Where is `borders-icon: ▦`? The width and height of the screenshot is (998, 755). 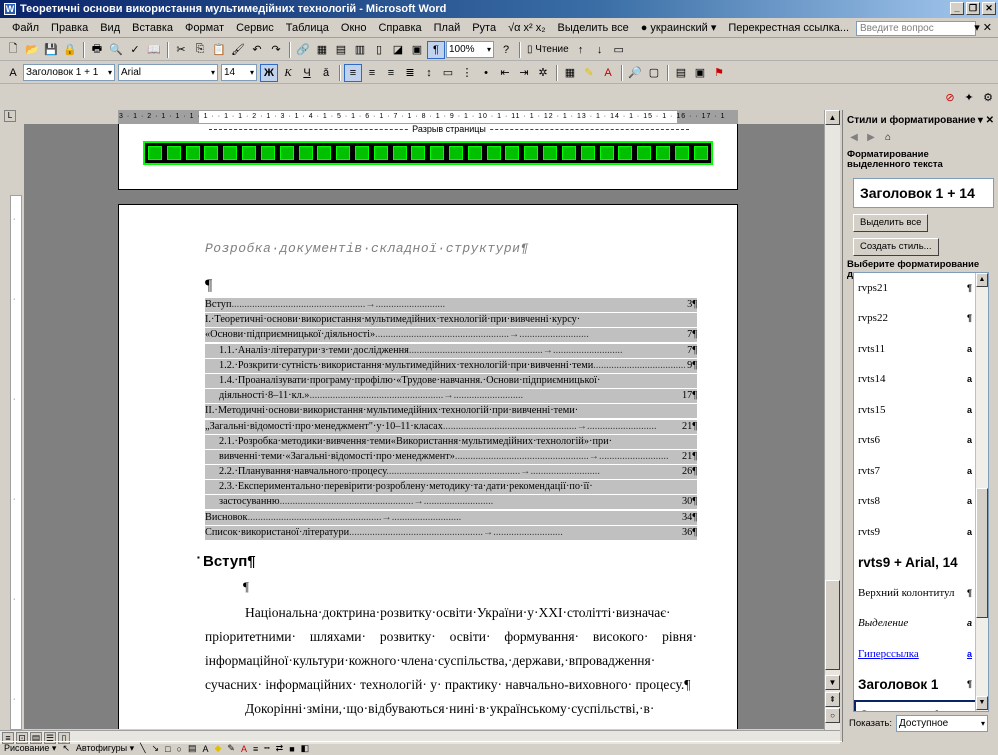 borders-icon: ▦ is located at coordinates (570, 73).